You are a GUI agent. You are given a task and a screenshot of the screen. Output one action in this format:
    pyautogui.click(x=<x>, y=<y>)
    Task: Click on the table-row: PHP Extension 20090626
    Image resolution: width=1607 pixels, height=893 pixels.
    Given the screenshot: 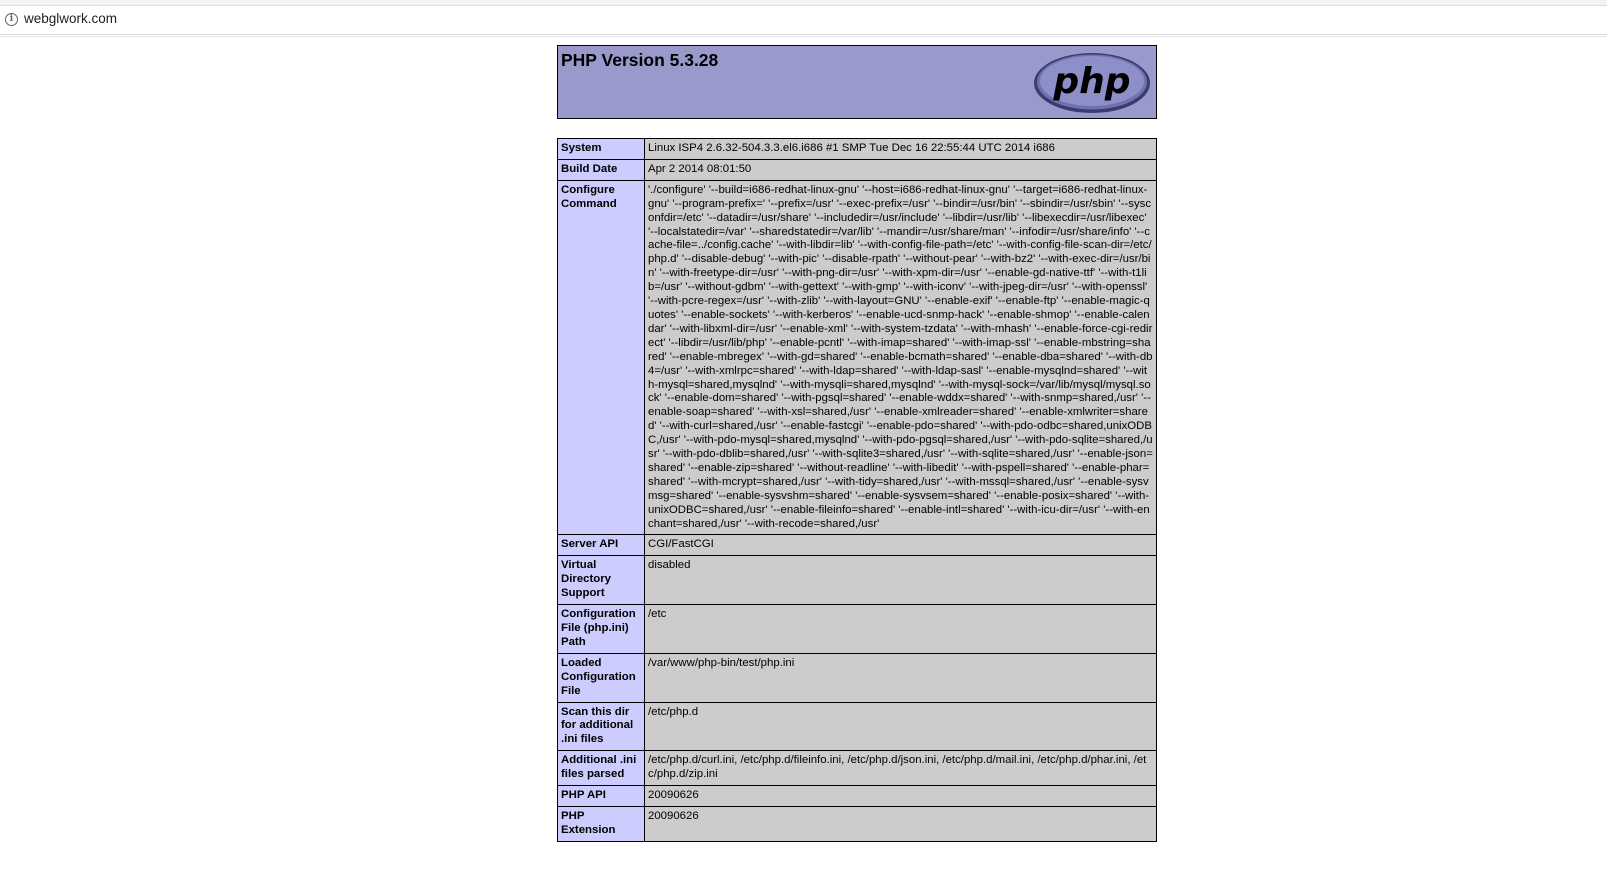 What is the action you would take?
    pyautogui.click(x=857, y=823)
    